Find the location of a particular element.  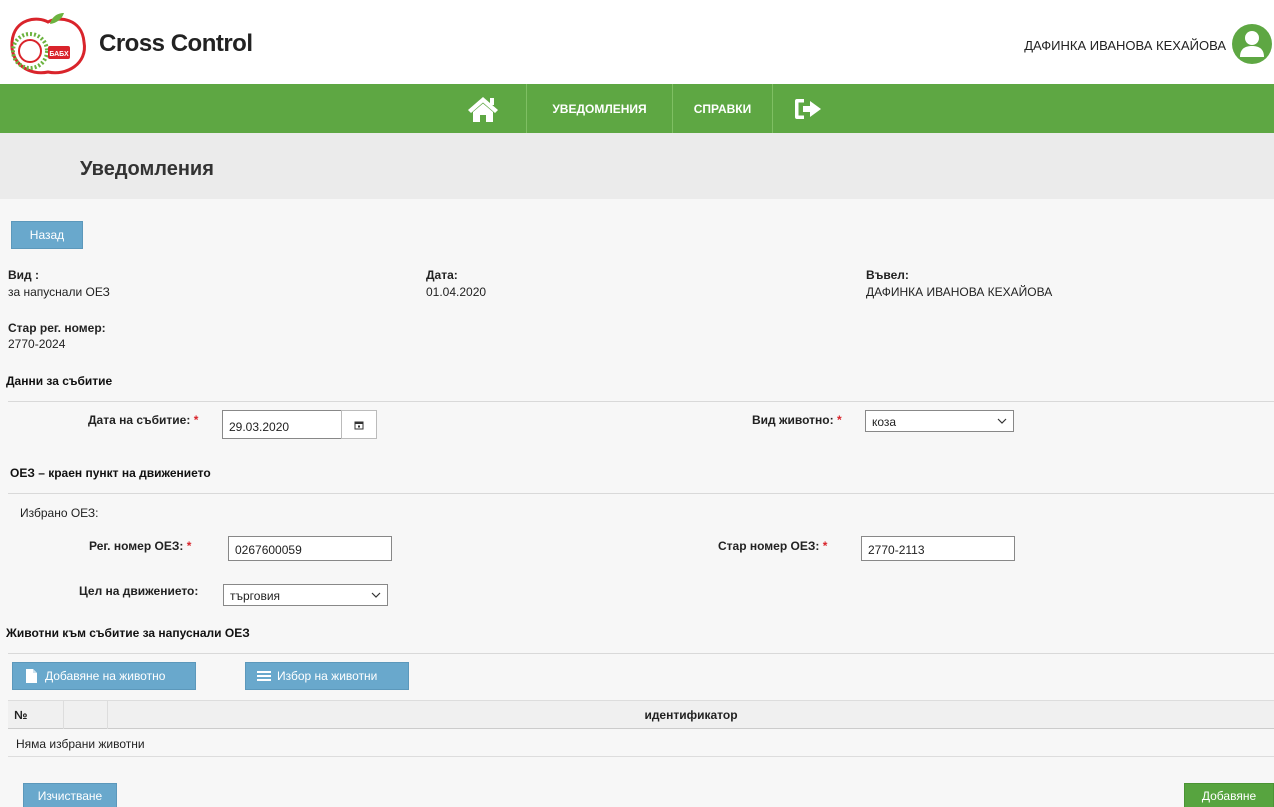

add-animal-button: Добавяне на животно is located at coordinates (104, 676).